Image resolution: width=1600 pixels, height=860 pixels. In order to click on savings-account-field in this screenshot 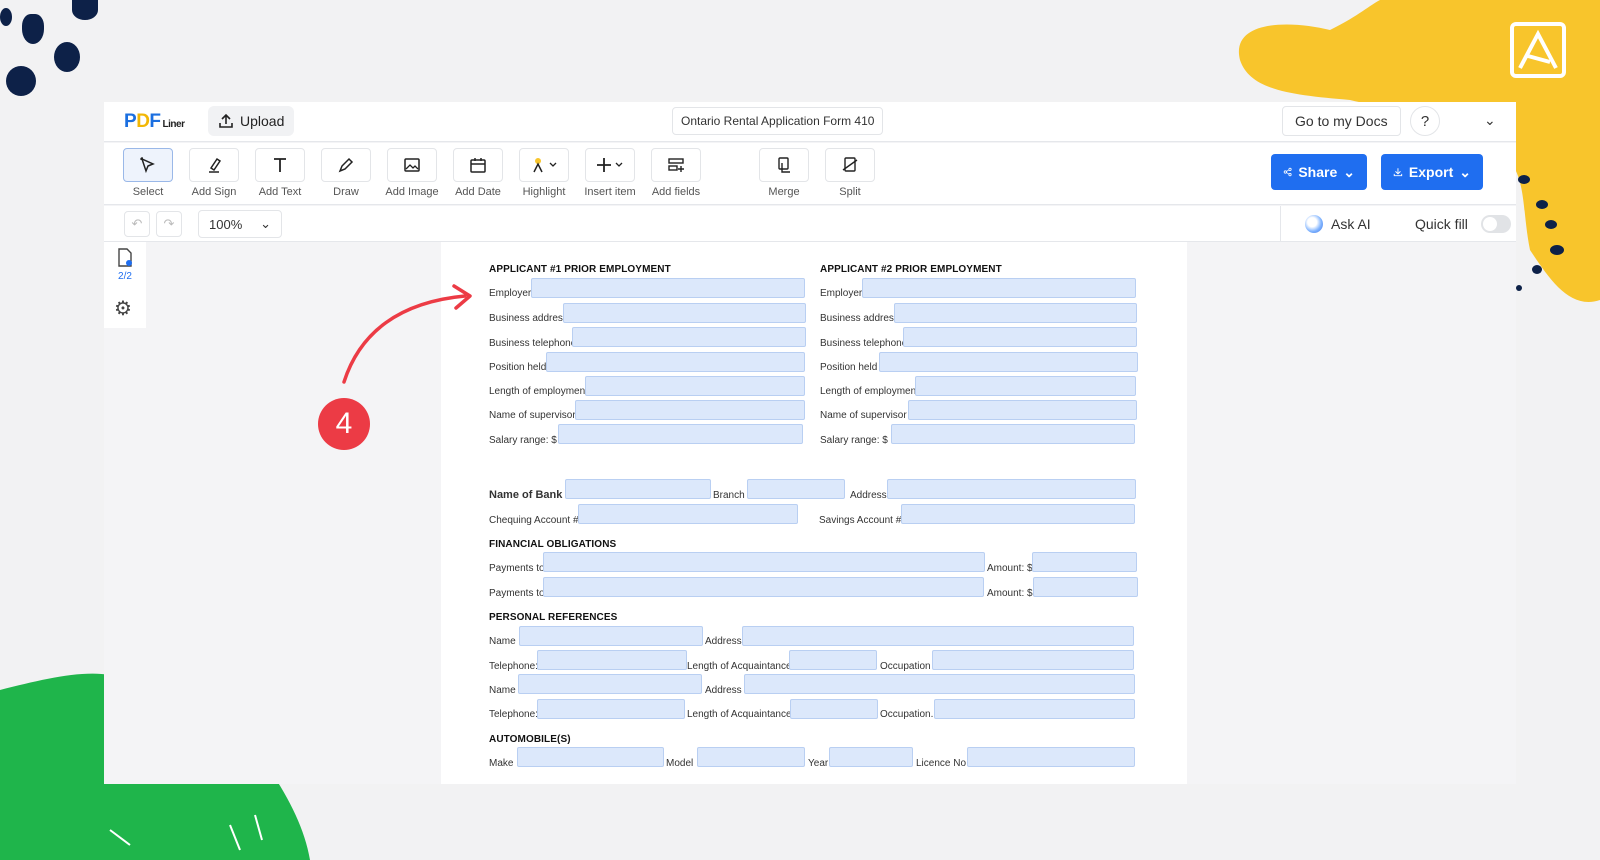, I will do `click(1018, 514)`.